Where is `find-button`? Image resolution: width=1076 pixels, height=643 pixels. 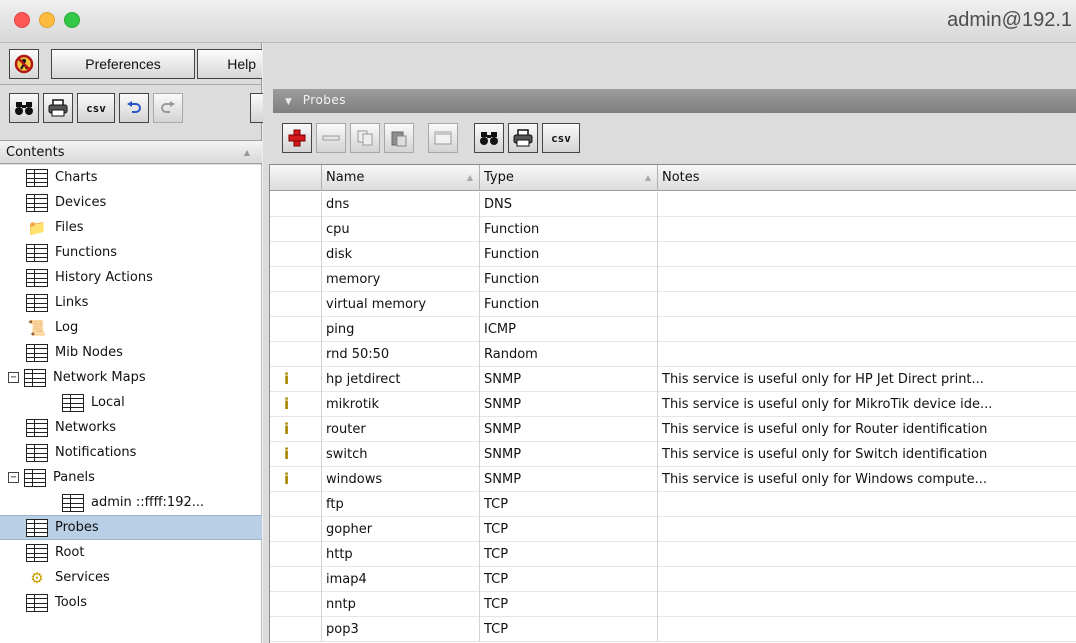
find-button is located at coordinates (24, 108).